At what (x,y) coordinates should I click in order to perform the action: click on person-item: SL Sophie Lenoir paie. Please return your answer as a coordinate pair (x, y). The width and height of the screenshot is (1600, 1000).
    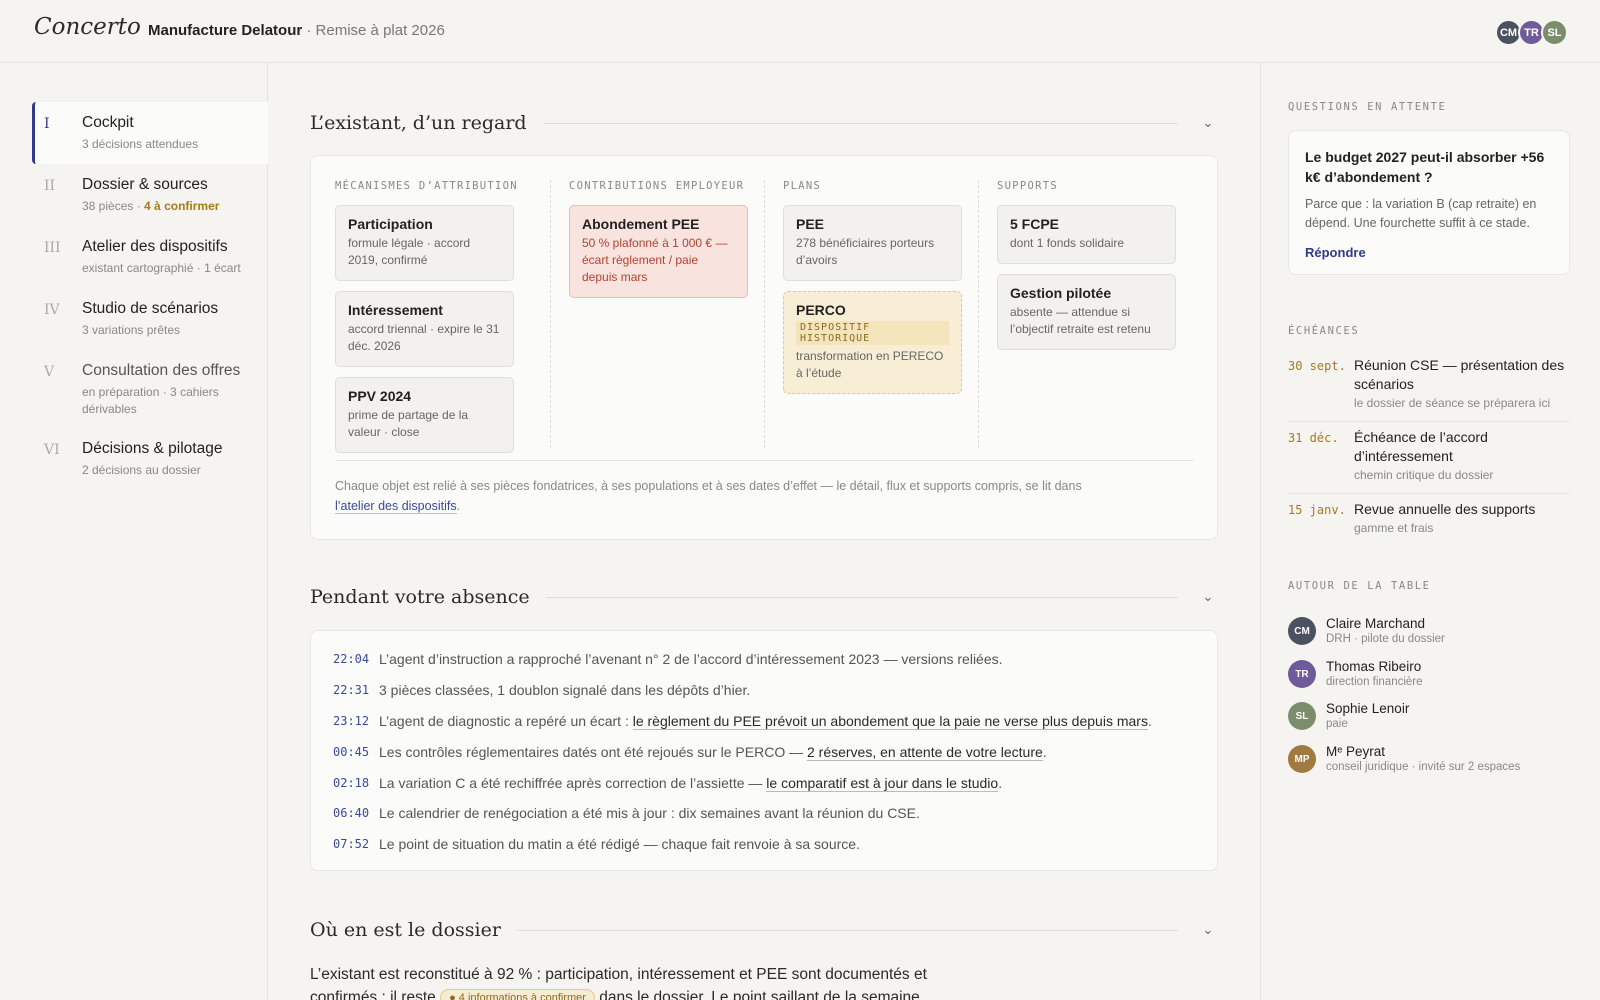
    Looking at the image, I should click on (1348, 716).